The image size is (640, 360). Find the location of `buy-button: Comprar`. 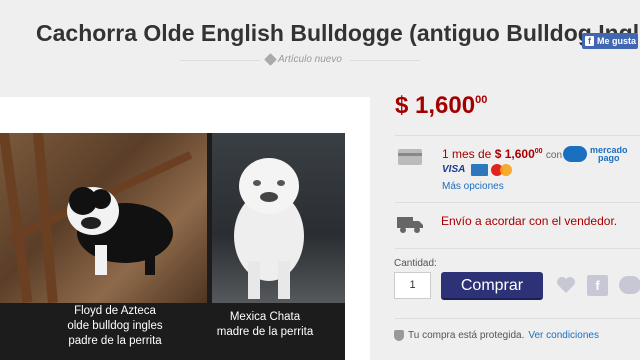

buy-button: Comprar is located at coordinates (492, 286).